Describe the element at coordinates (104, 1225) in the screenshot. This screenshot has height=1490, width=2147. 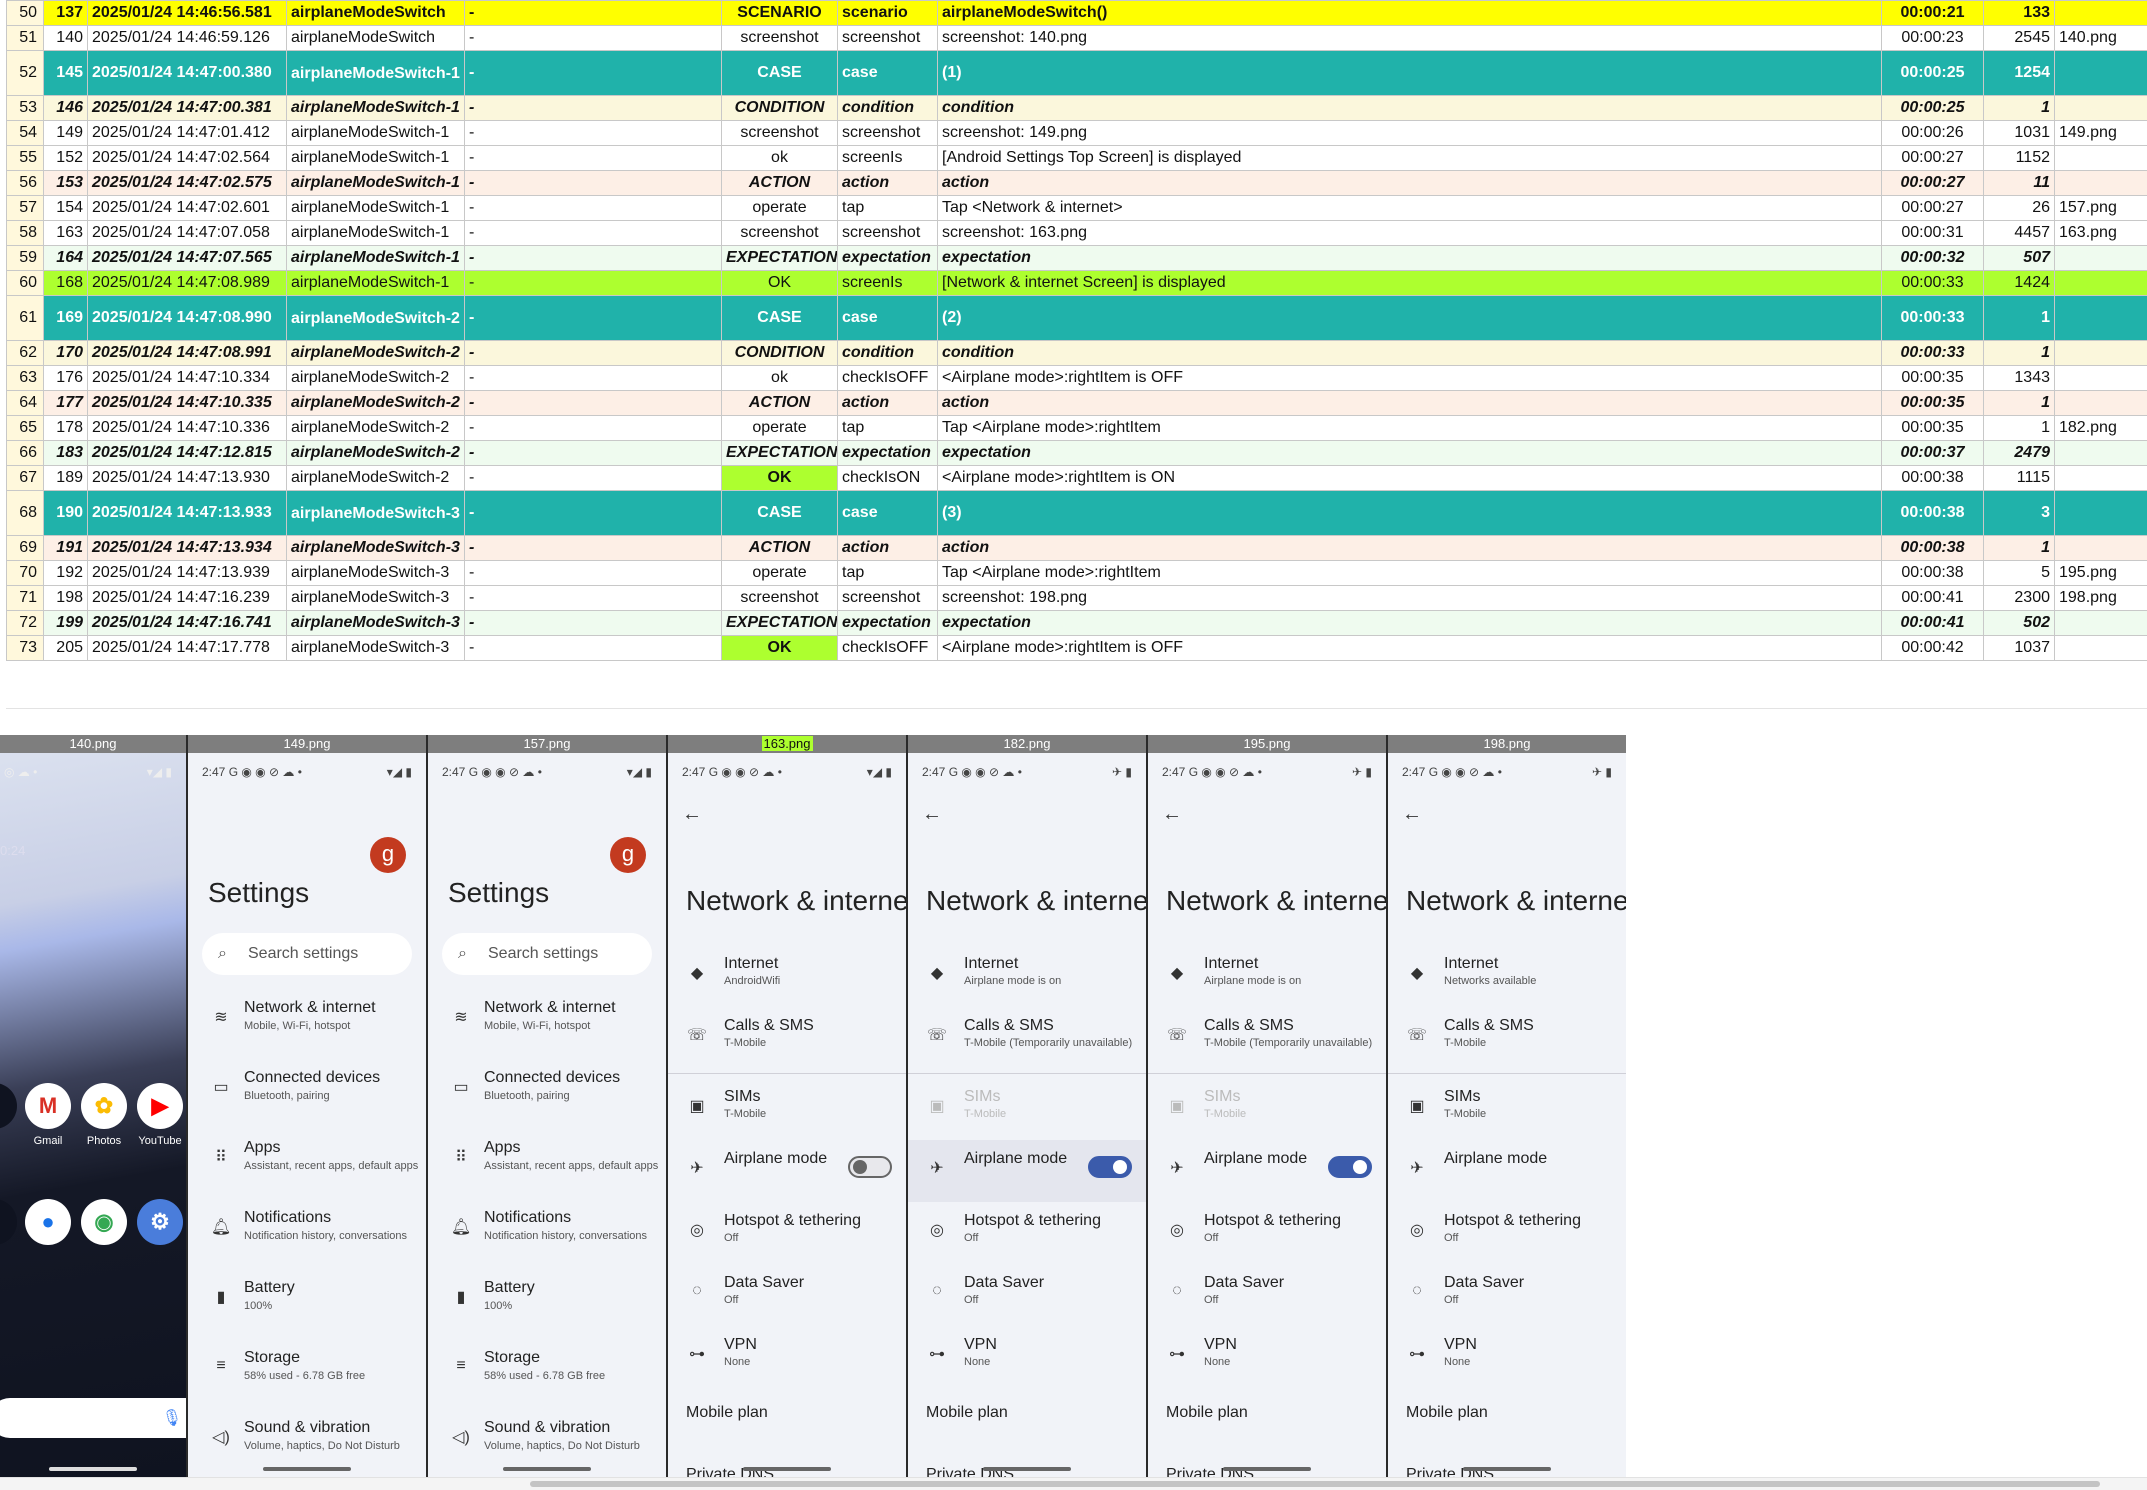
I see `dock-app-icon: ◉` at that location.